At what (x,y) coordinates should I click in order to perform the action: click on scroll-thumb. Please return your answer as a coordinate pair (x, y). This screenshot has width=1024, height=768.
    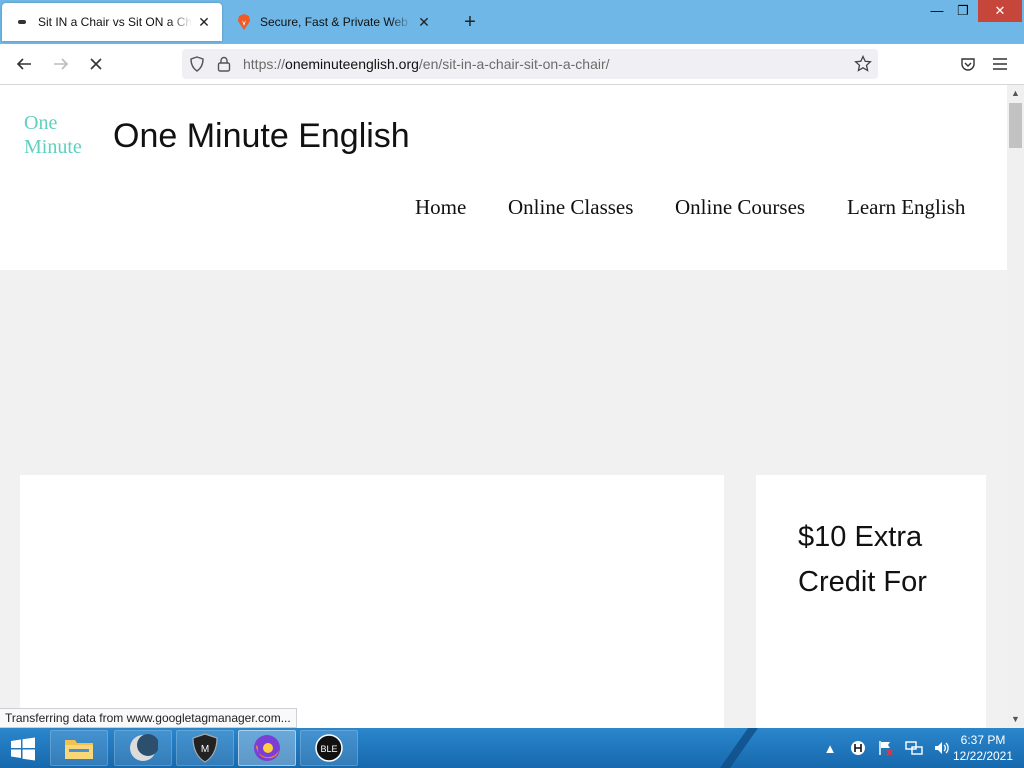
    Looking at the image, I should click on (1015, 125).